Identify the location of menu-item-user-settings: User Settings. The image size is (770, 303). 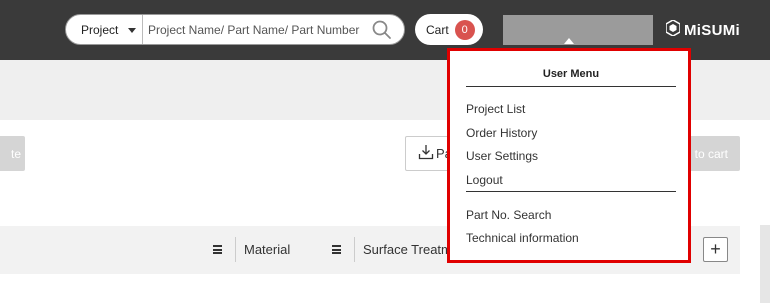
(502, 156).